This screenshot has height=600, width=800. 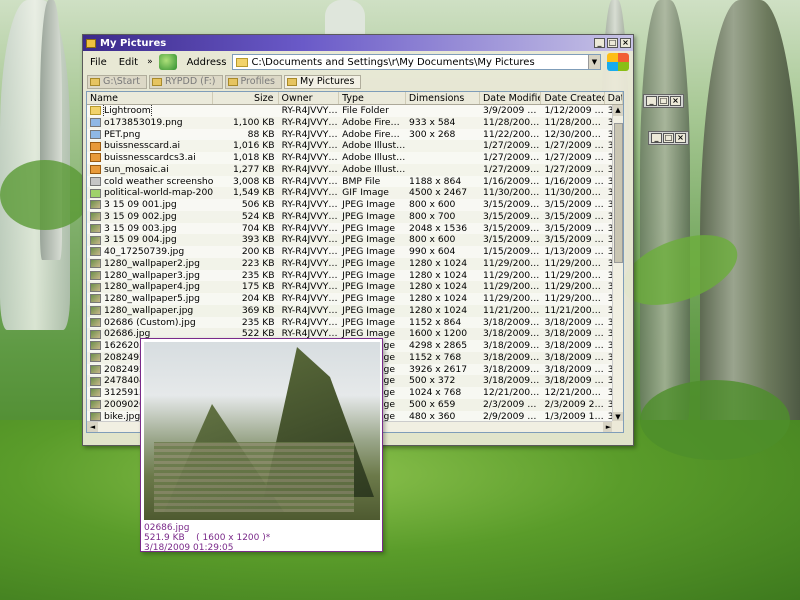 I want to click on column-header-dat: Dat, so click(x=614, y=98).